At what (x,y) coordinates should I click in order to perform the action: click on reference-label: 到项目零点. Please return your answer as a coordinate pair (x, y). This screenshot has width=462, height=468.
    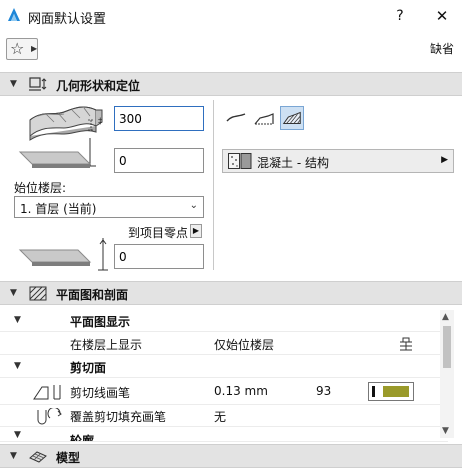
    Looking at the image, I should click on (158, 233).